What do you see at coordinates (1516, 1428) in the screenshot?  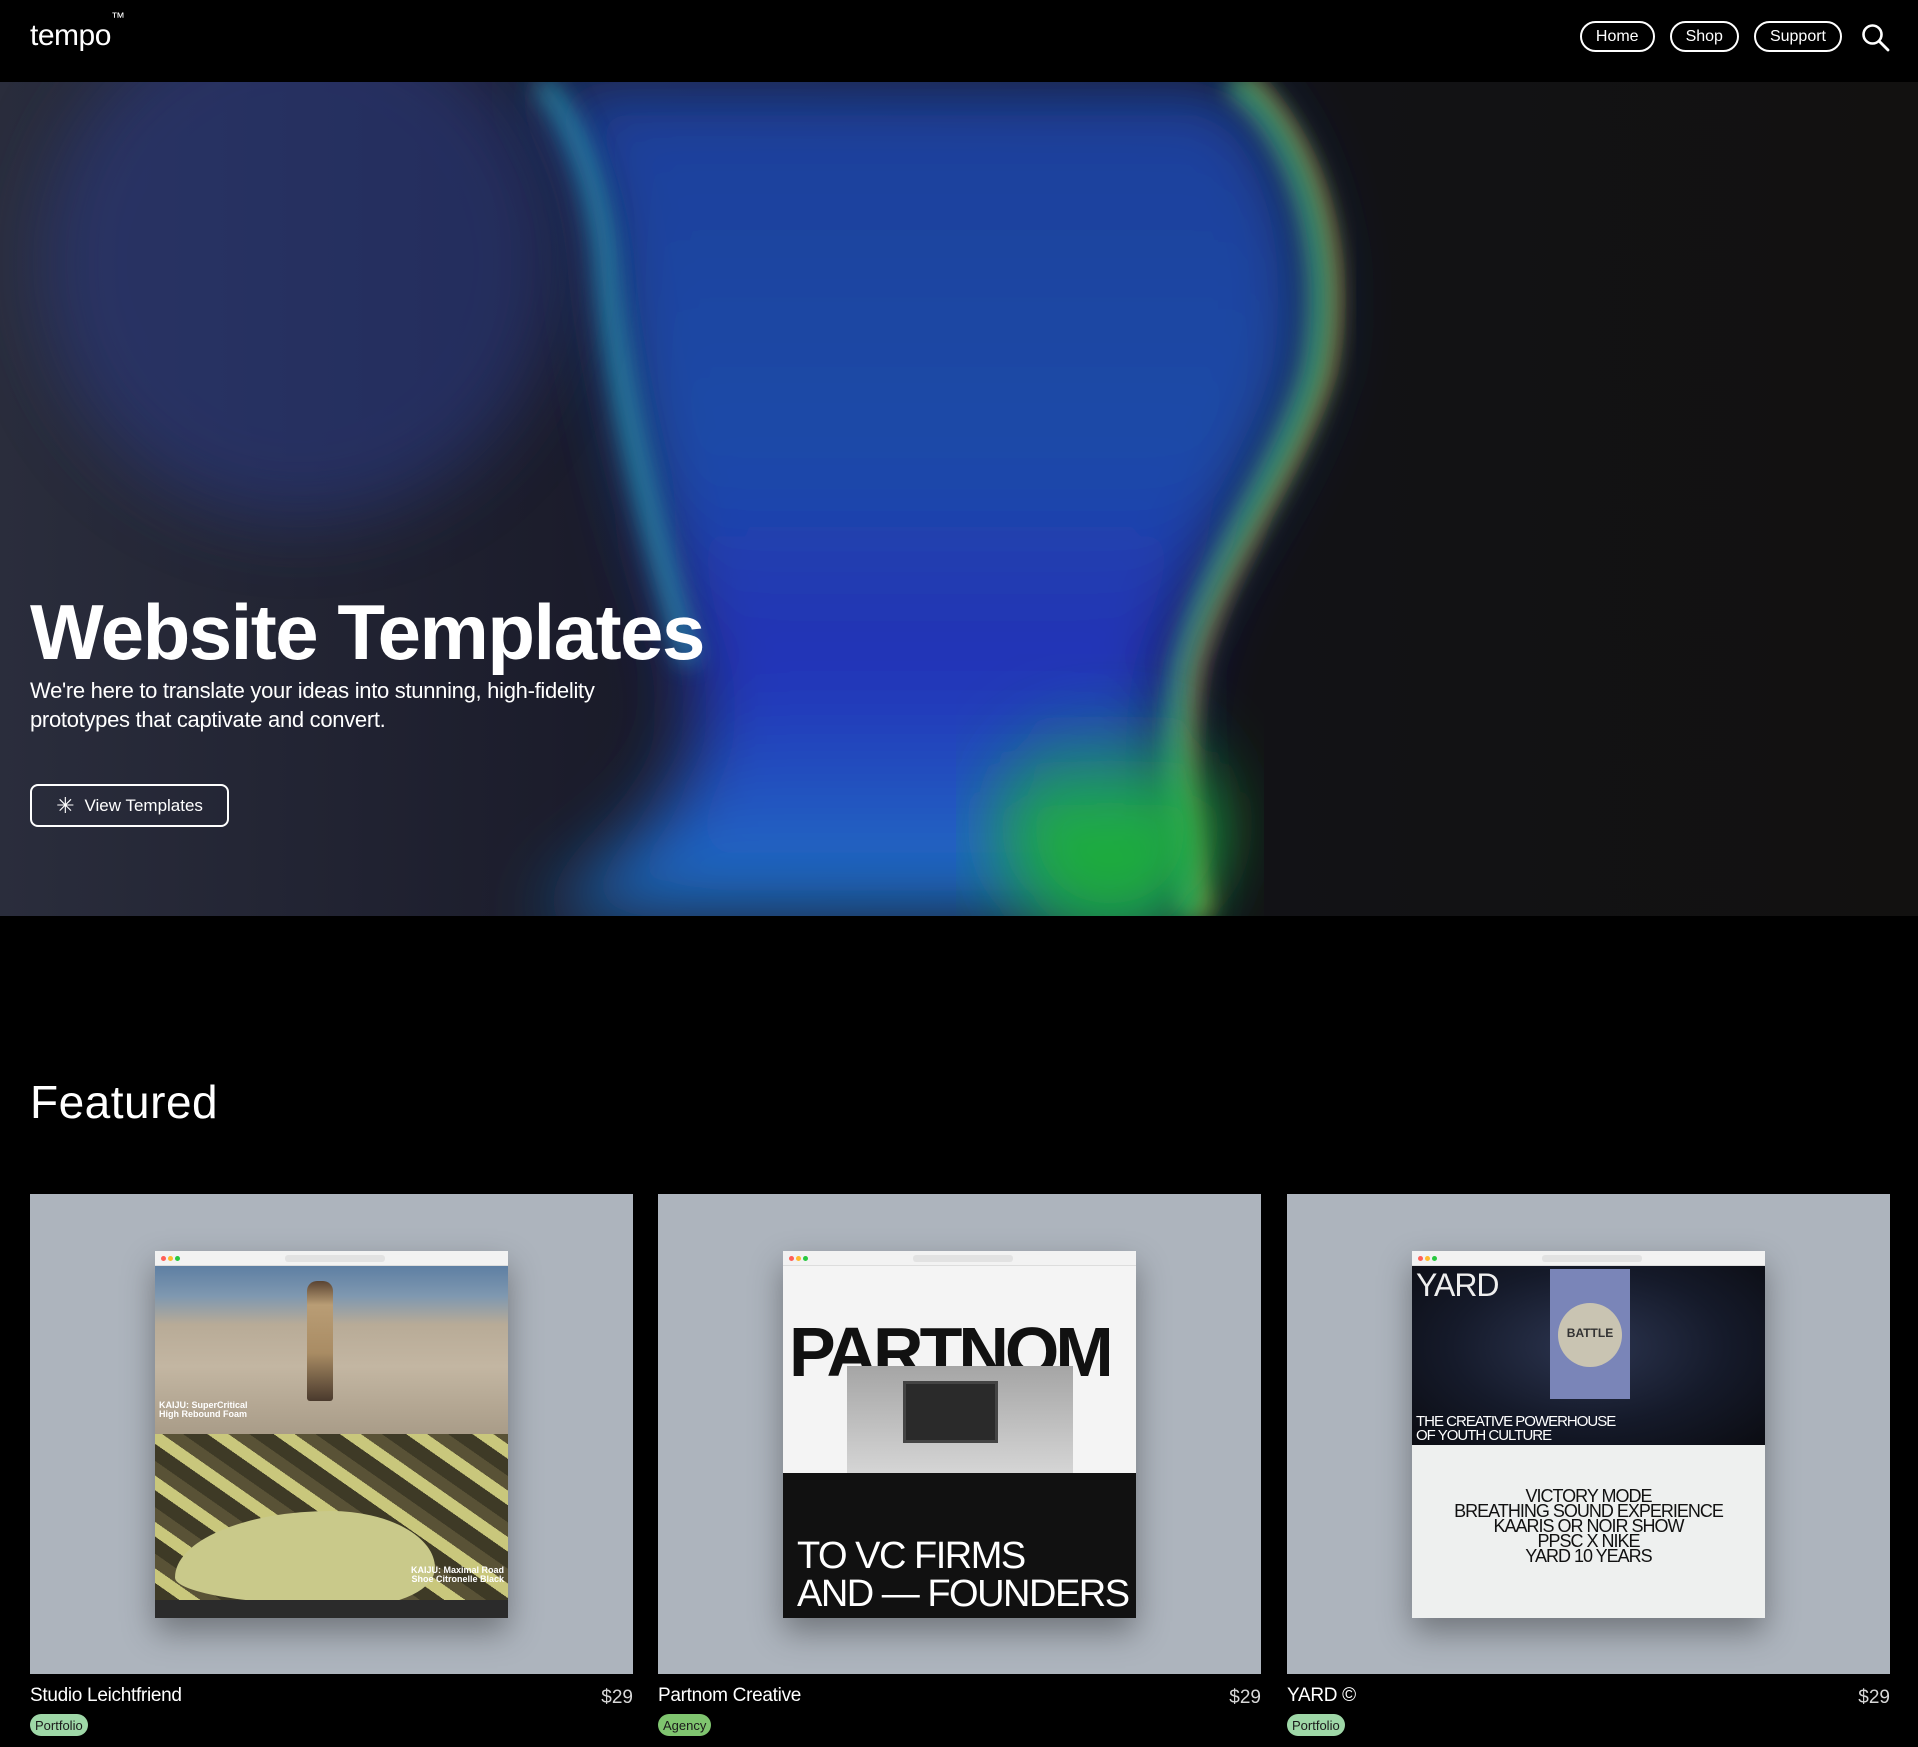 I see `preview-tagline: THE CREATIVE POWERHOUSE OF YOUTH CULTURE` at bounding box center [1516, 1428].